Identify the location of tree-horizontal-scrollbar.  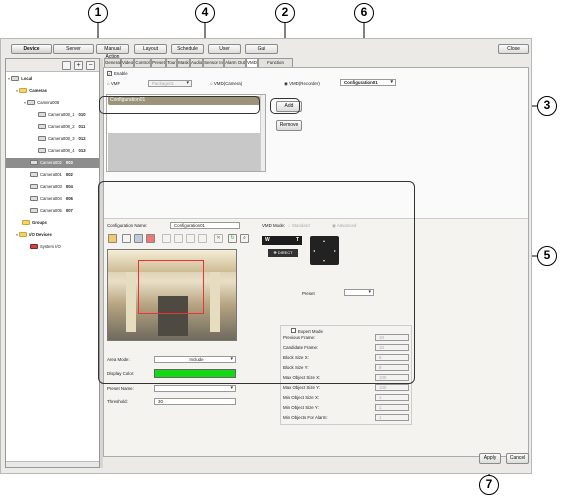
(52, 464).